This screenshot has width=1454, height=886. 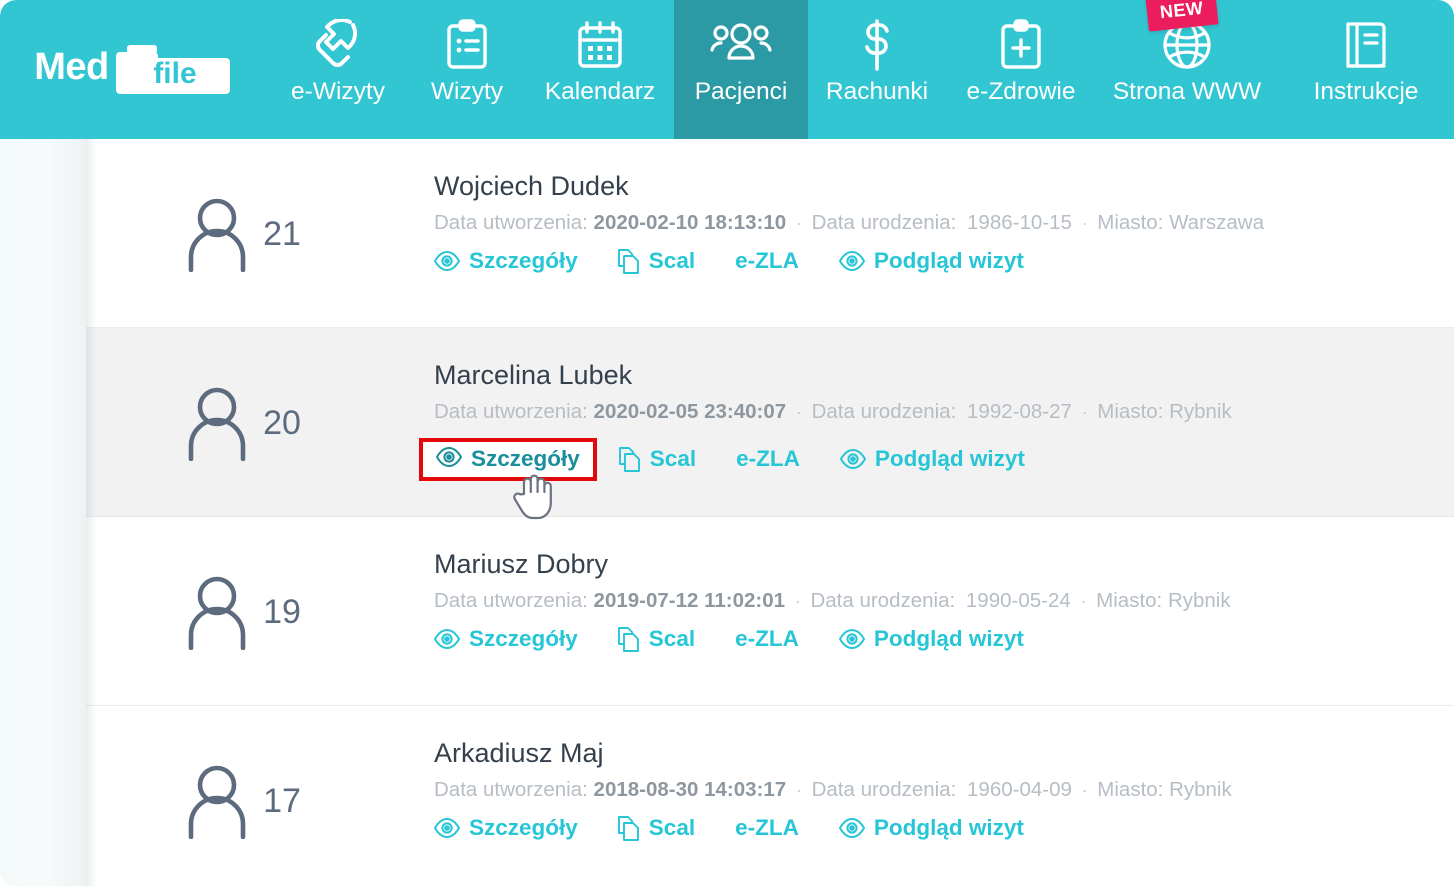 What do you see at coordinates (1021, 45) in the screenshot?
I see `medical-clipboard-icon` at bounding box center [1021, 45].